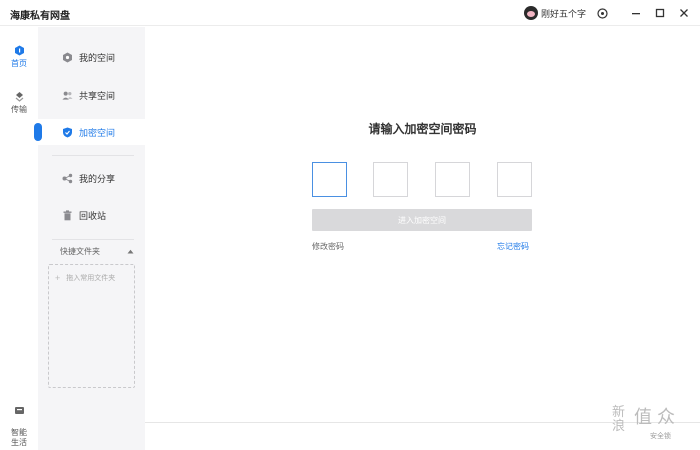  I want to click on minimize-button, so click(636, 13).